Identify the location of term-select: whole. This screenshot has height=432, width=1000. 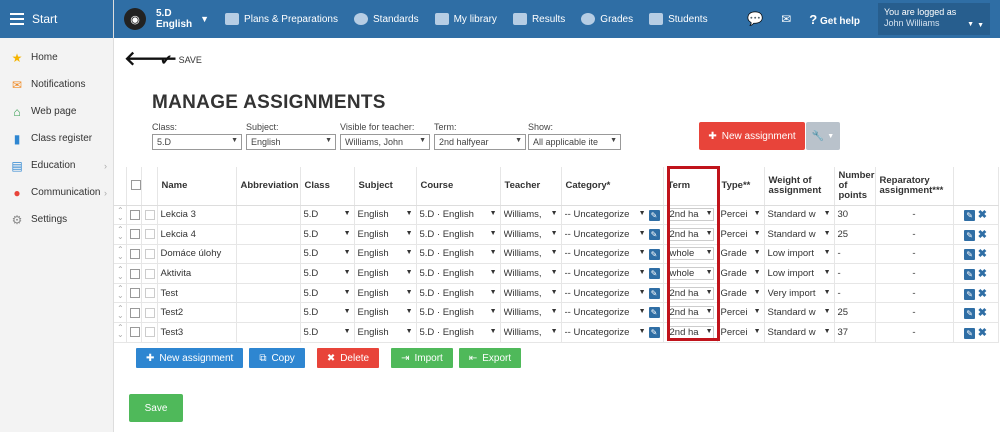
(690, 254).